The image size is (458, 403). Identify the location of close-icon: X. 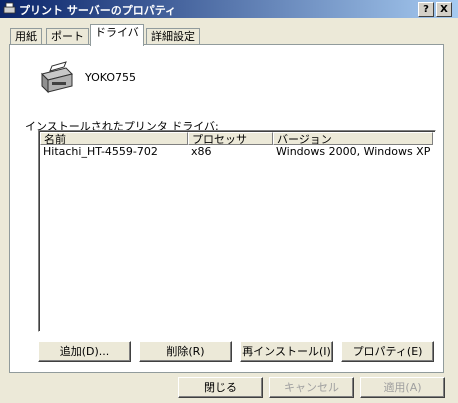
(444, 9).